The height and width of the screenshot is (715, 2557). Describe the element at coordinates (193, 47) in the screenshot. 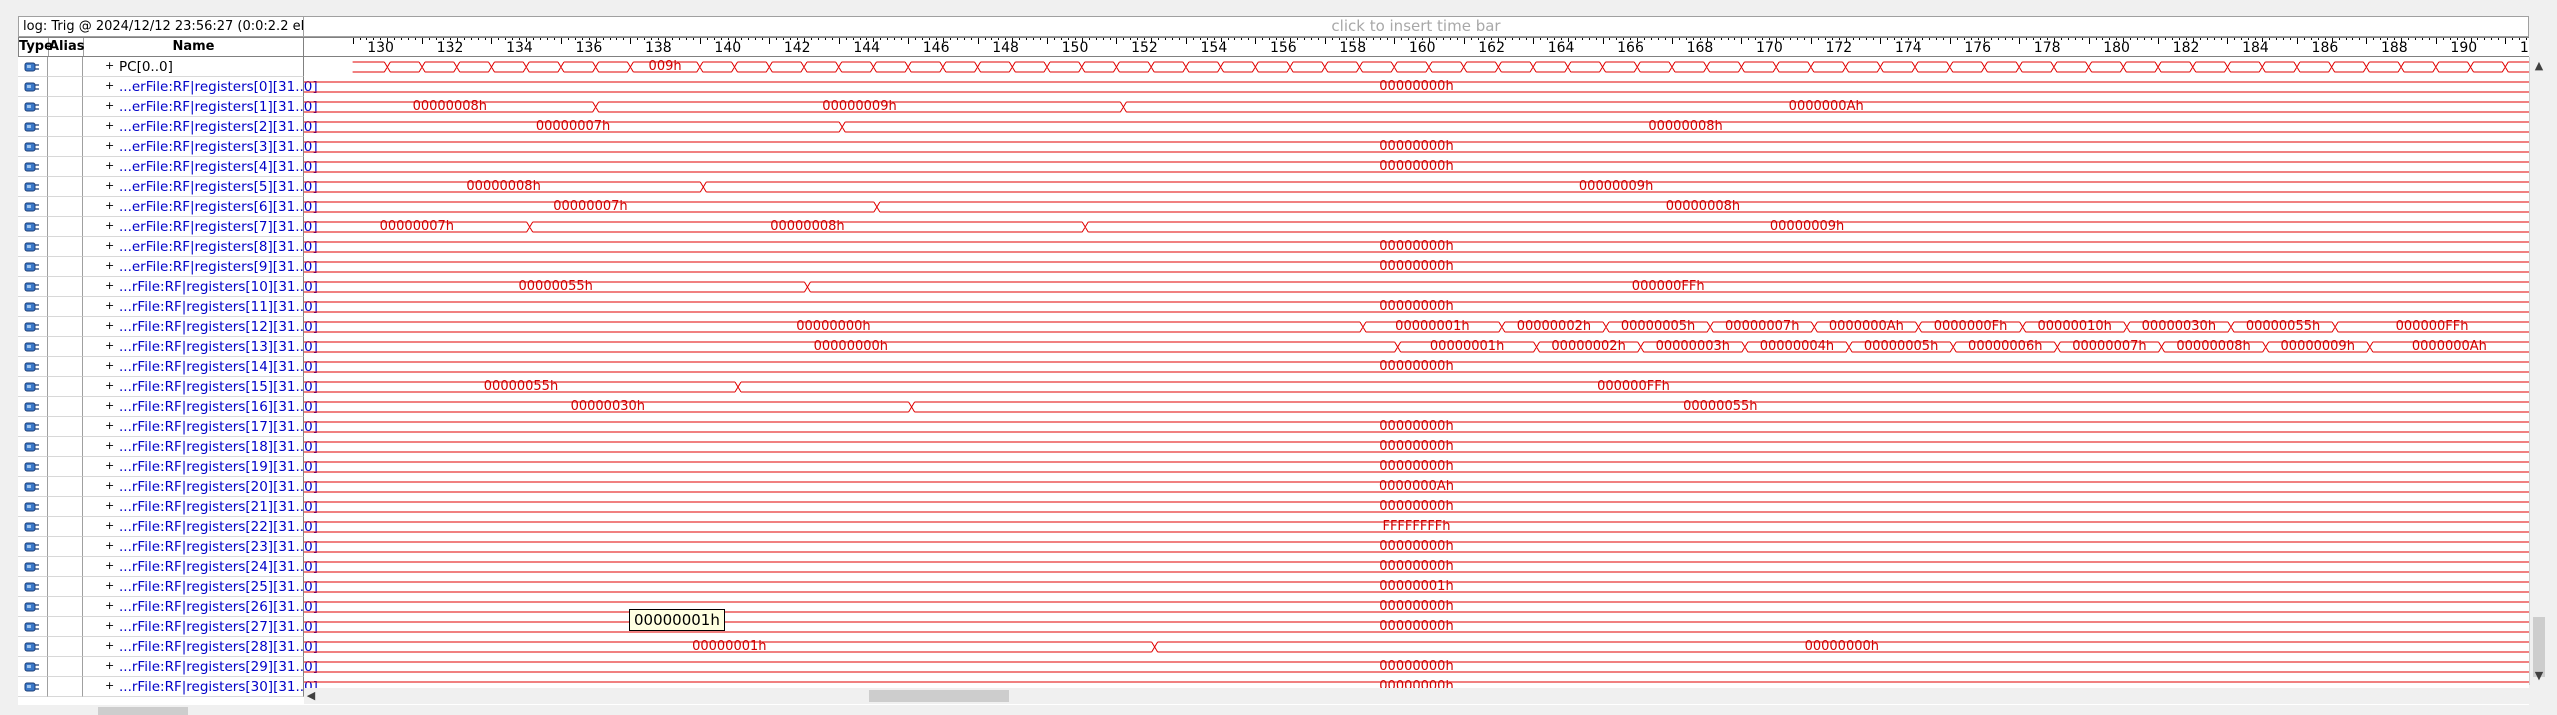

I see `name-column-header: Name` at that location.